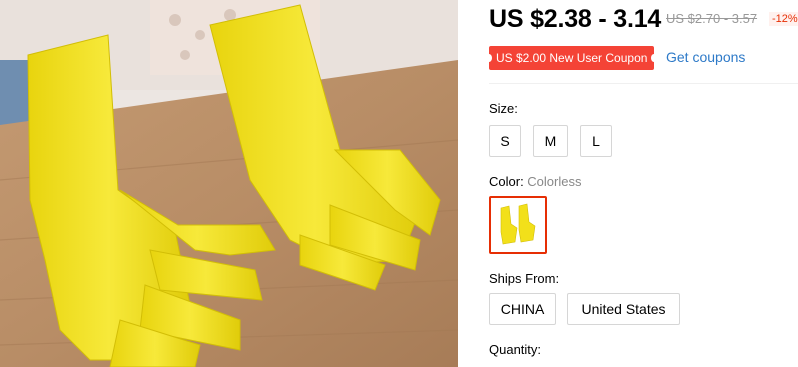  What do you see at coordinates (643, 83) in the screenshot?
I see `divider` at bounding box center [643, 83].